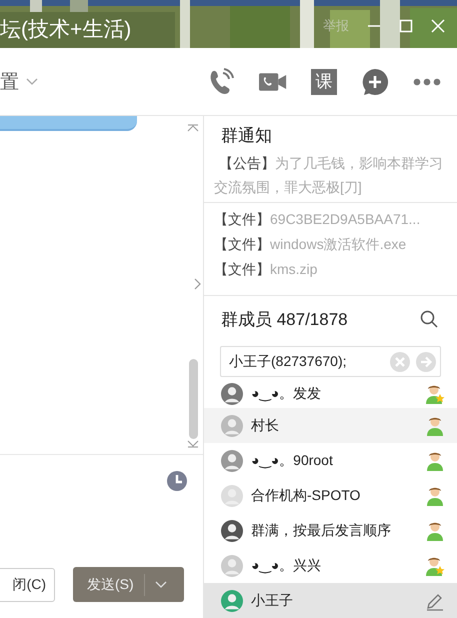 The image size is (457, 618). I want to click on notice-title: 群通知, so click(246, 135).